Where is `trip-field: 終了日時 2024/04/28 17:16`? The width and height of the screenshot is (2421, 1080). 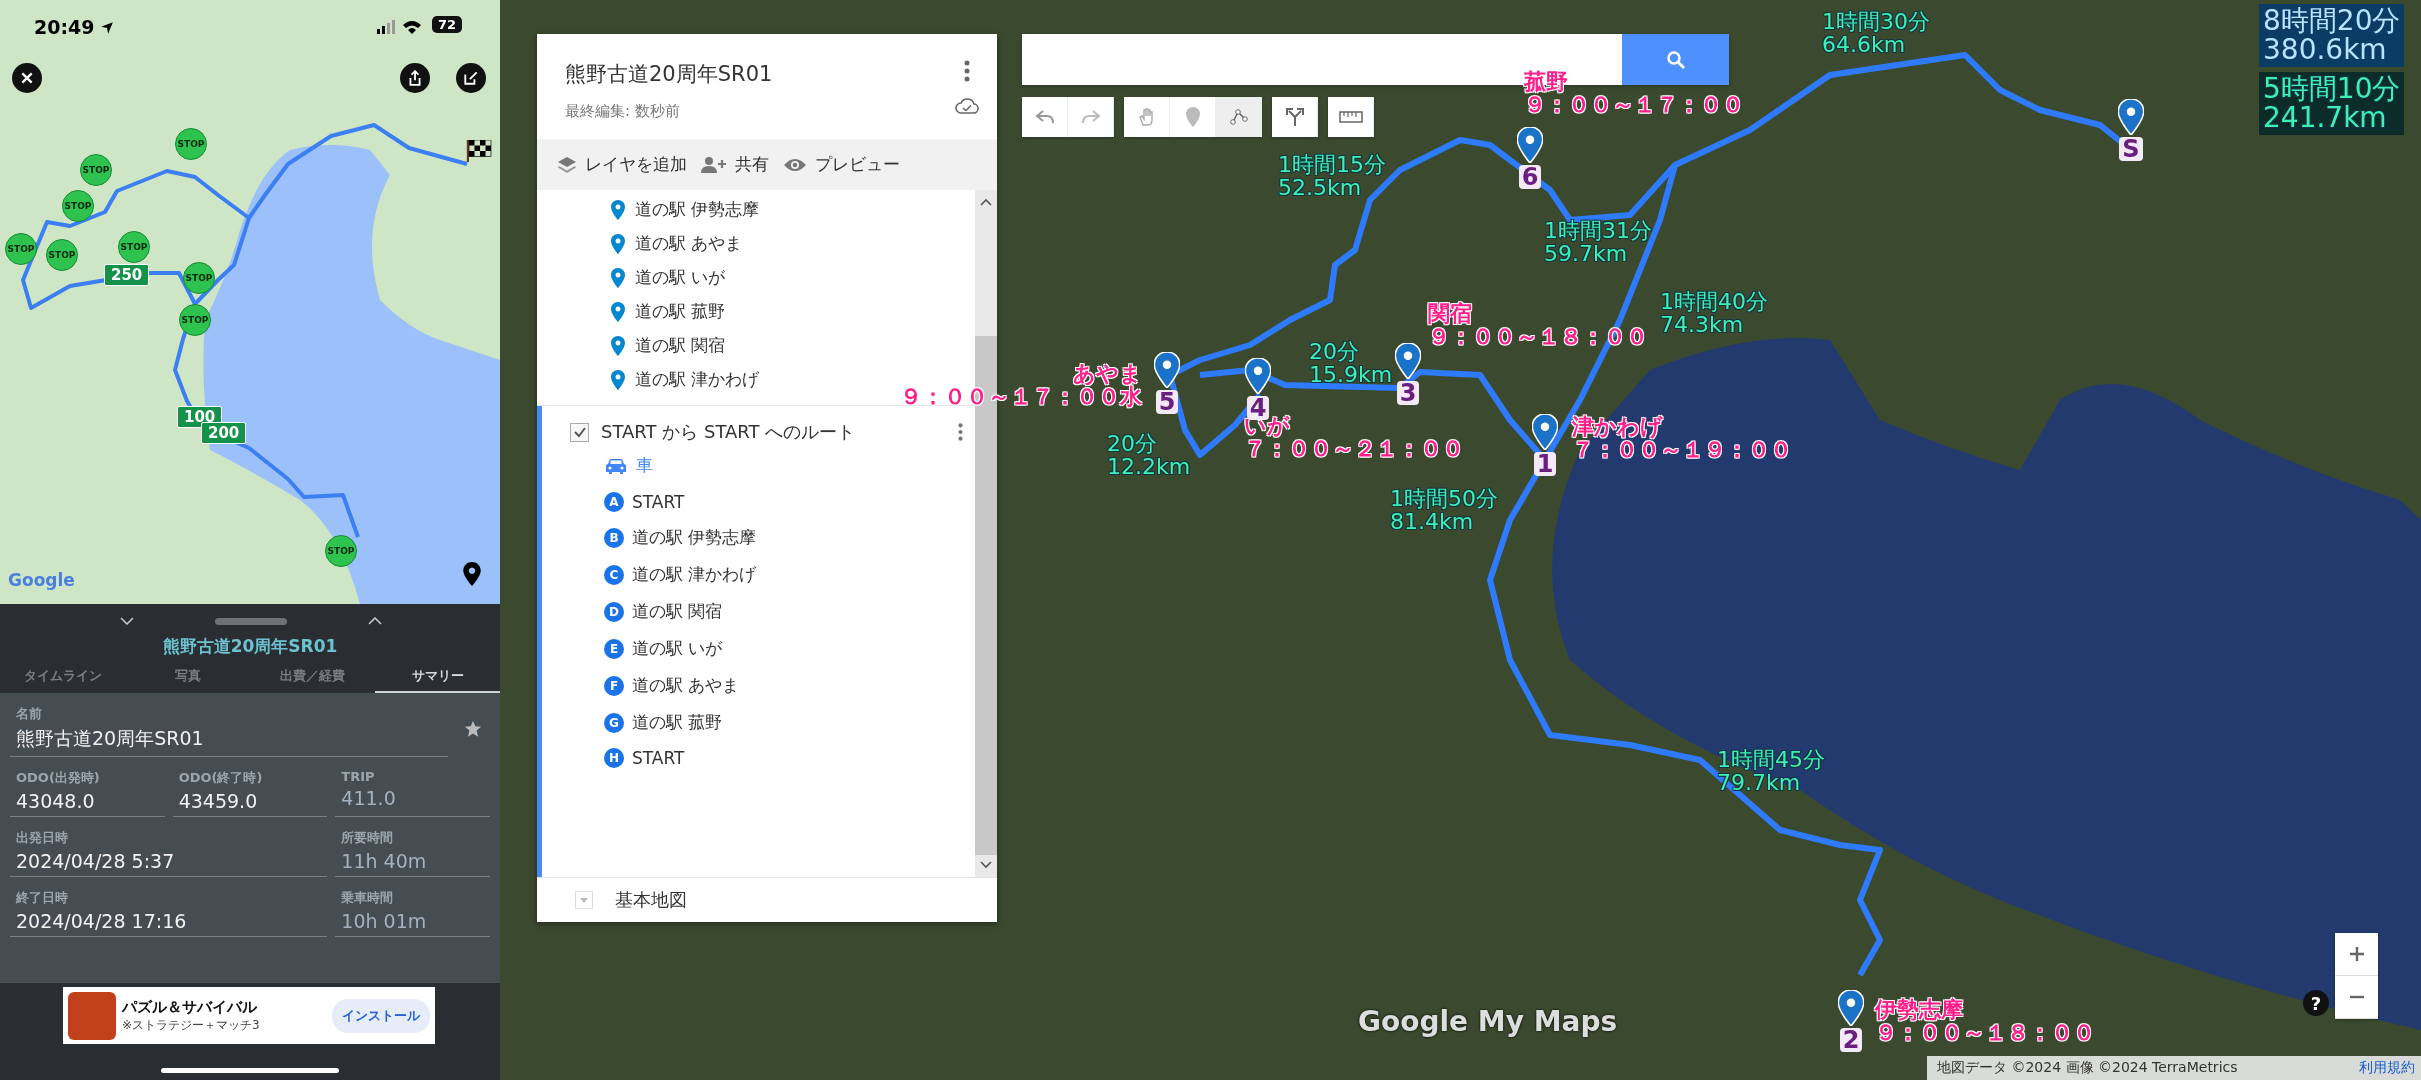
trip-field: 終了日時 2024/04/28 17:16 is located at coordinates (169, 911).